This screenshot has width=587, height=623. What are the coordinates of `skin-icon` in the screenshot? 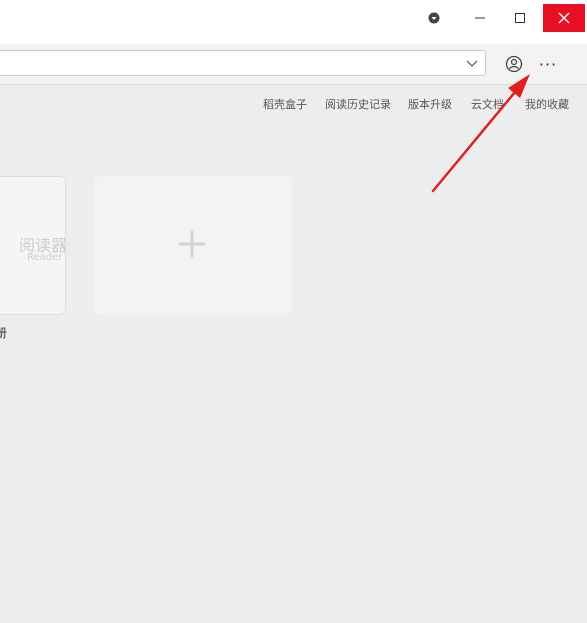 It's located at (434, 18).